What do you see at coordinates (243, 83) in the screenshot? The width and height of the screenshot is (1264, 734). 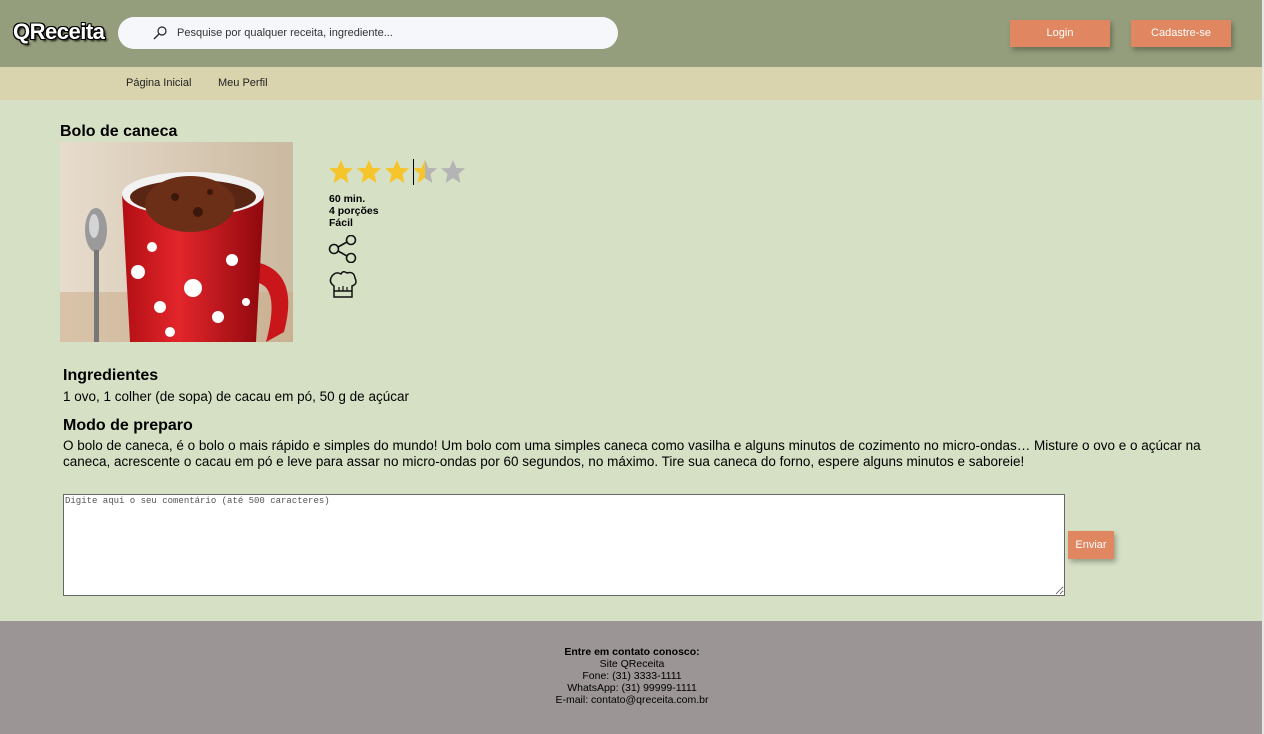 I see `nav-item-profile: Meu Perfil` at bounding box center [243, 83].